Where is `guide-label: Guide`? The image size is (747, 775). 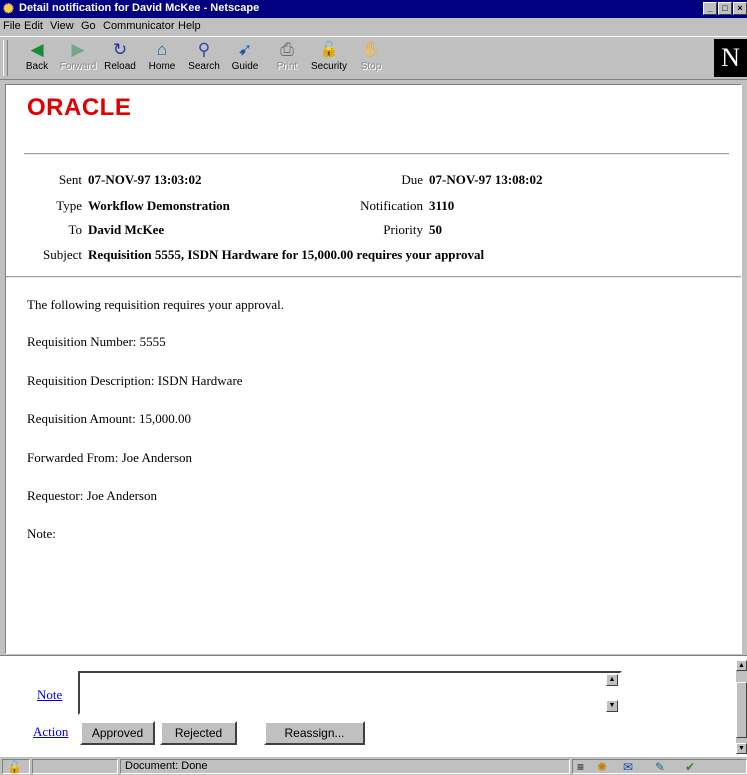
guide-label: Guide is located at coordinates (245, 66).